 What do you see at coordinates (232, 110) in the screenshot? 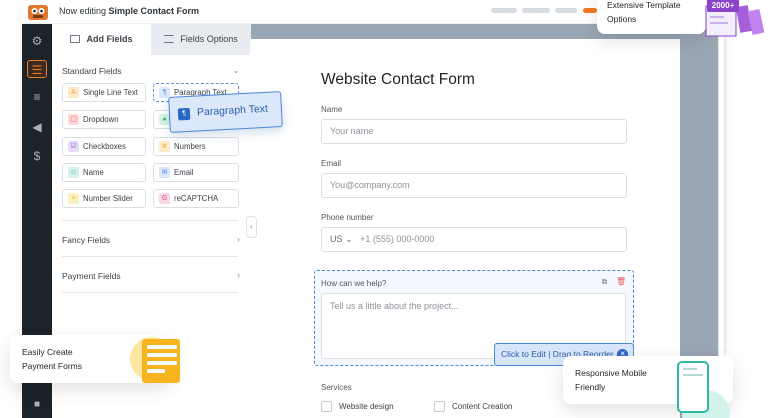
I see `dragging-field-label: Paragraph Text` at bounding box center [232, 110].